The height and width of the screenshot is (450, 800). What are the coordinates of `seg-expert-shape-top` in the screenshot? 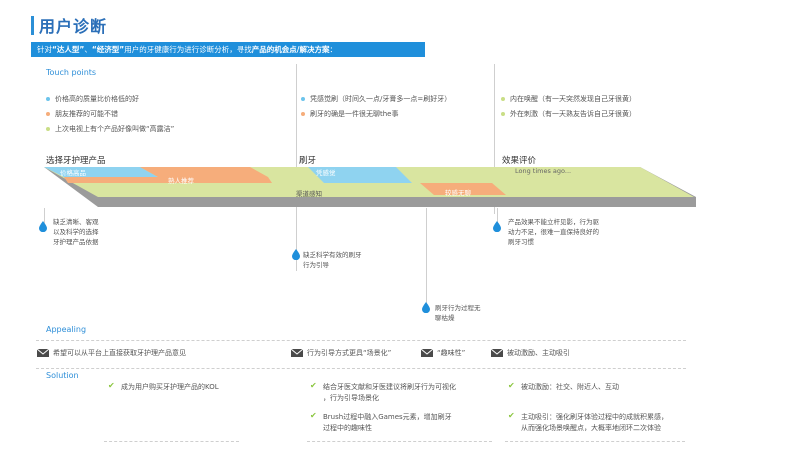 It's located at (204, 172).